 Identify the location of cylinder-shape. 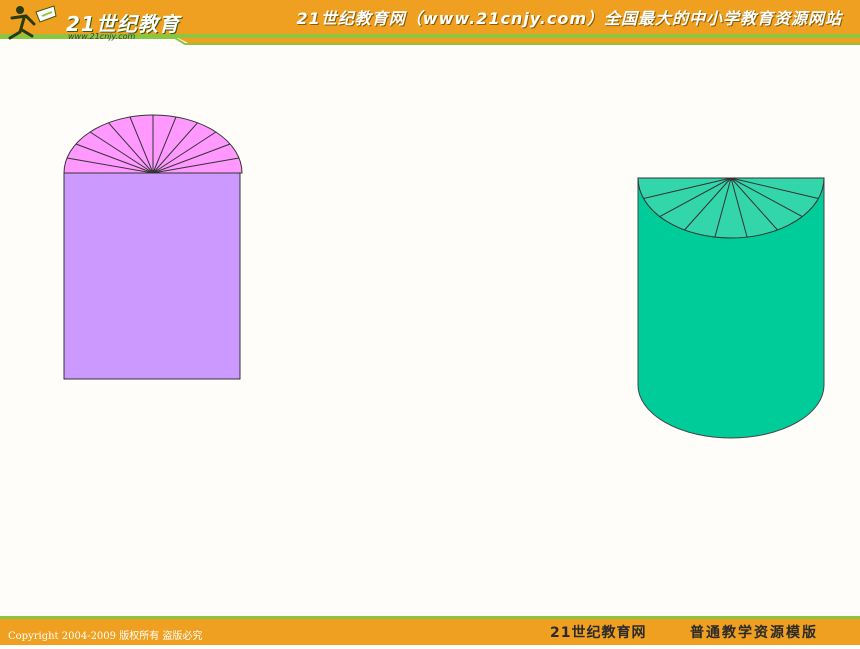
(731, 308).